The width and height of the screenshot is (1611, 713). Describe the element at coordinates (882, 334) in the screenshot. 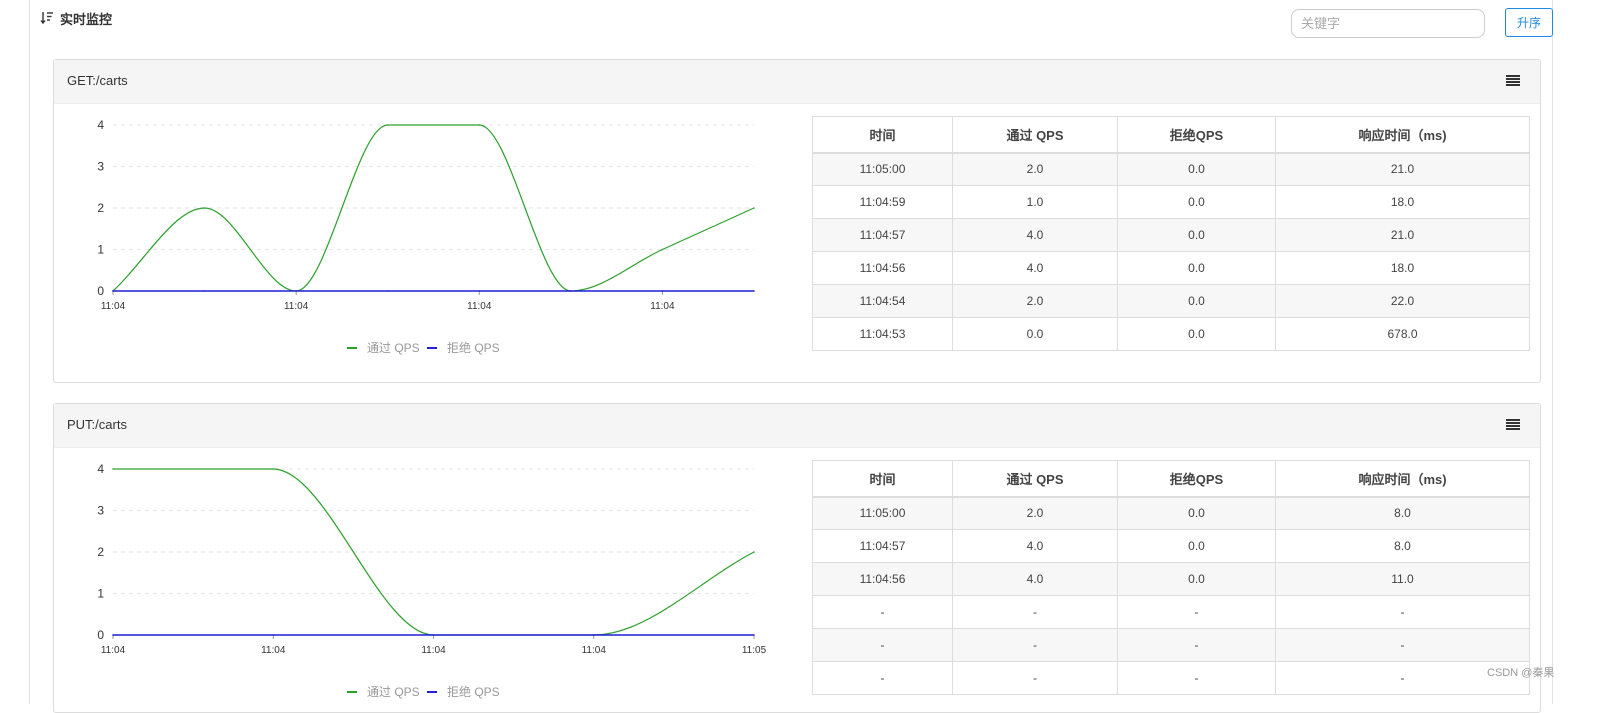

I see `table-cell: 11:04:53` at that location.